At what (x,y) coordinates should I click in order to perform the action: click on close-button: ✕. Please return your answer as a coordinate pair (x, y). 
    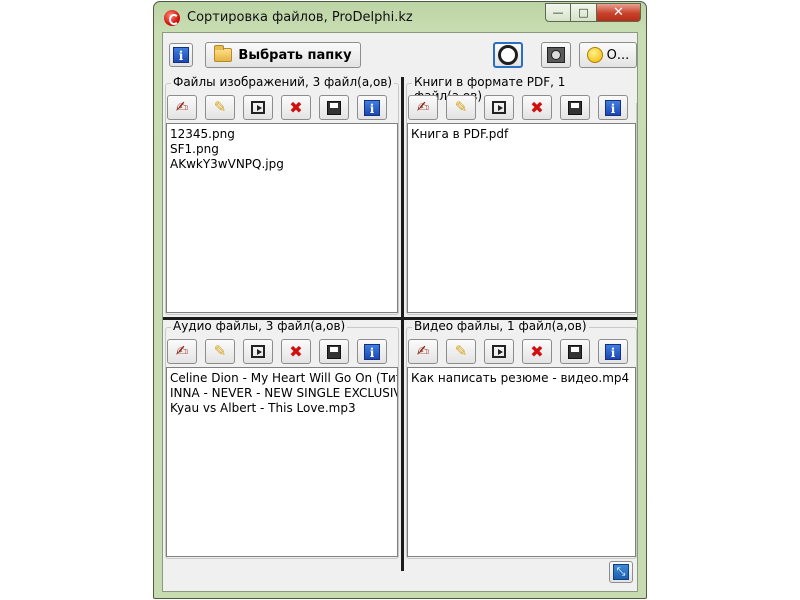
    Looking at the image, I should click on (619, 12).